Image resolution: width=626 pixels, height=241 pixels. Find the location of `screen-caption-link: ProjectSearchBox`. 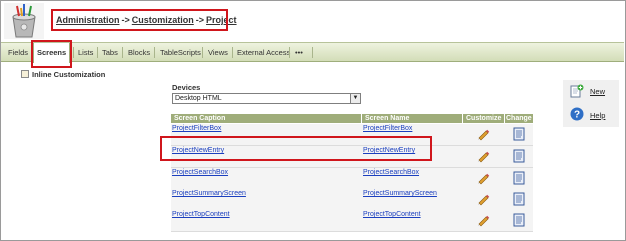

screen-caption-link: ProjectSearchBox is located at coordinates (200, 172).